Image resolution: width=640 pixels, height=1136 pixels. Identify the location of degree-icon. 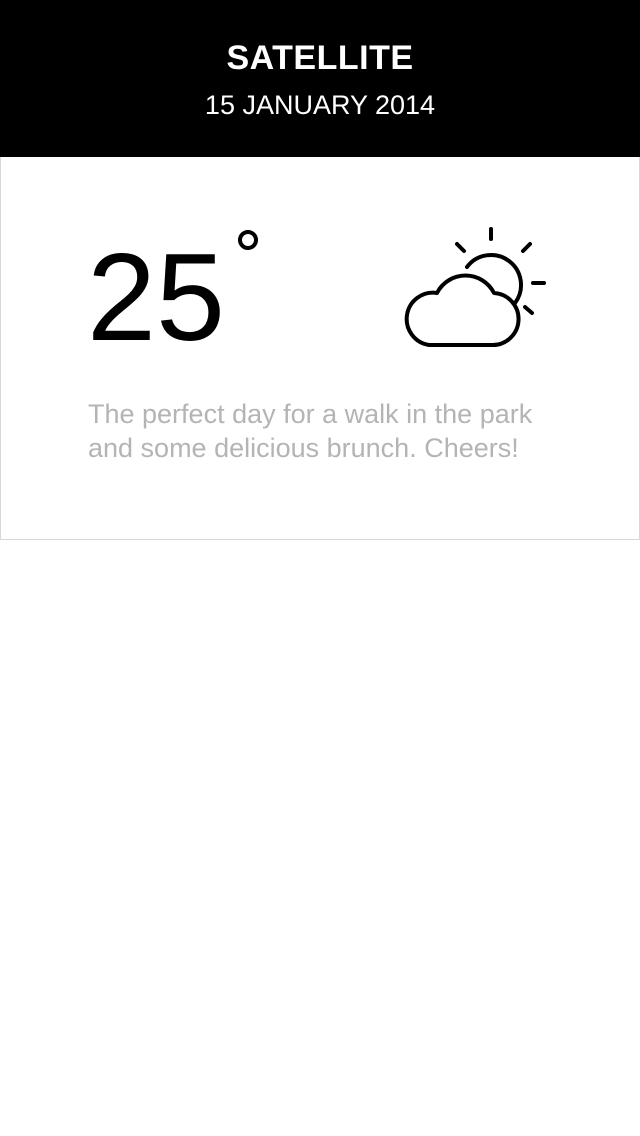
(248, 240).